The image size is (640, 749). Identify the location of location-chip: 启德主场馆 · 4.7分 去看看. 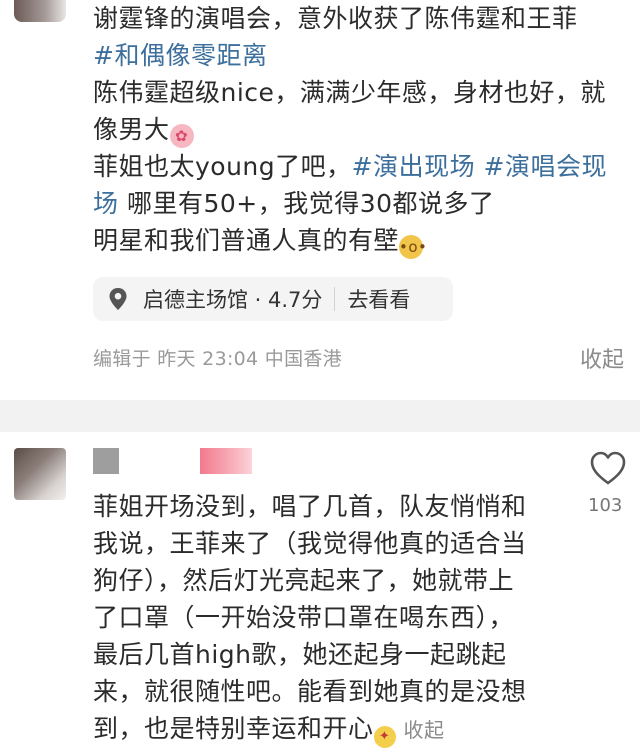
(273, 299).